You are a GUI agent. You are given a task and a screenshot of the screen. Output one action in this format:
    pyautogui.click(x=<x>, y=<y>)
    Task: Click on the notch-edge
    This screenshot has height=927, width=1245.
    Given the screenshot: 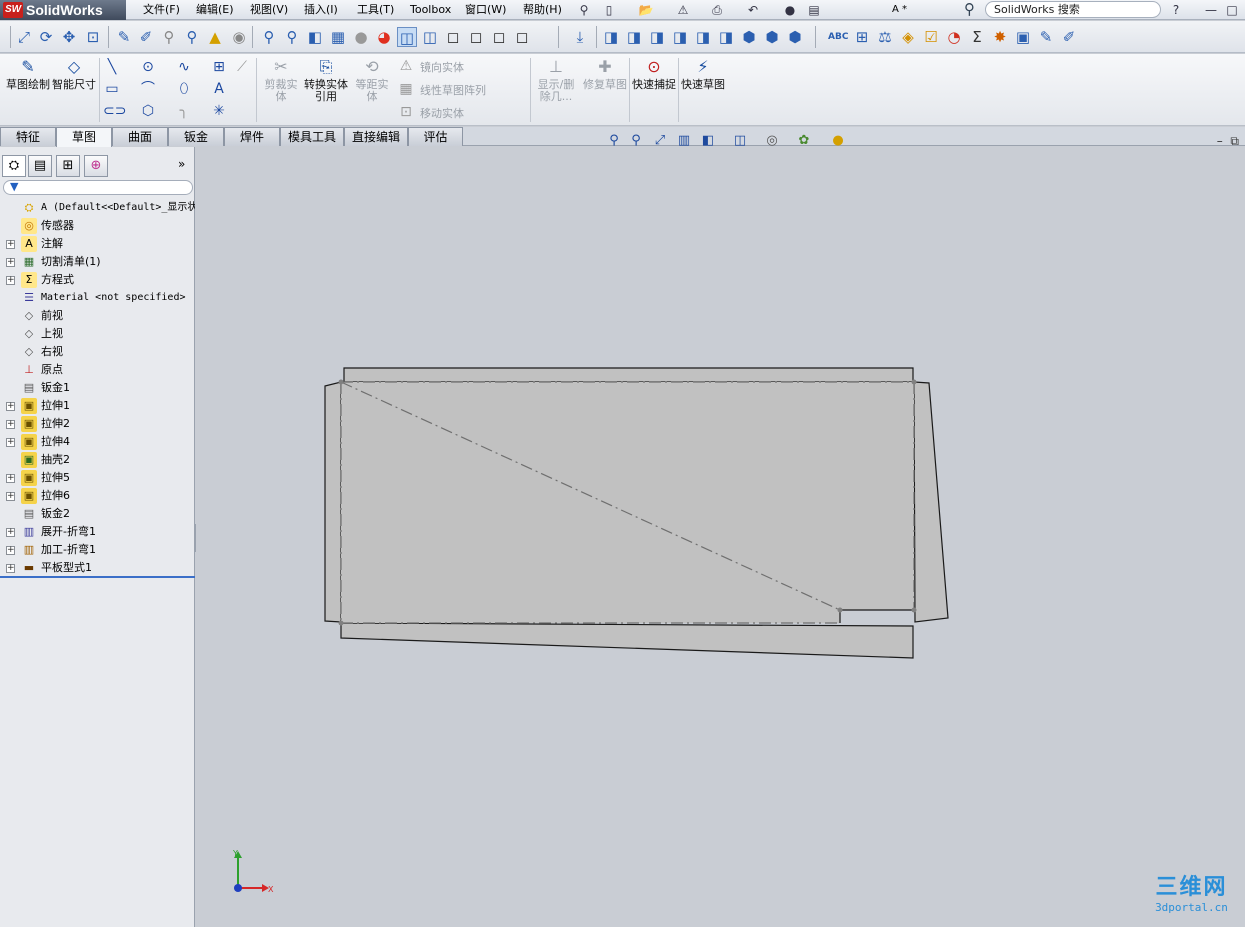 What is the action you would take?
    pyautogui.click(x=876, y=616)
    